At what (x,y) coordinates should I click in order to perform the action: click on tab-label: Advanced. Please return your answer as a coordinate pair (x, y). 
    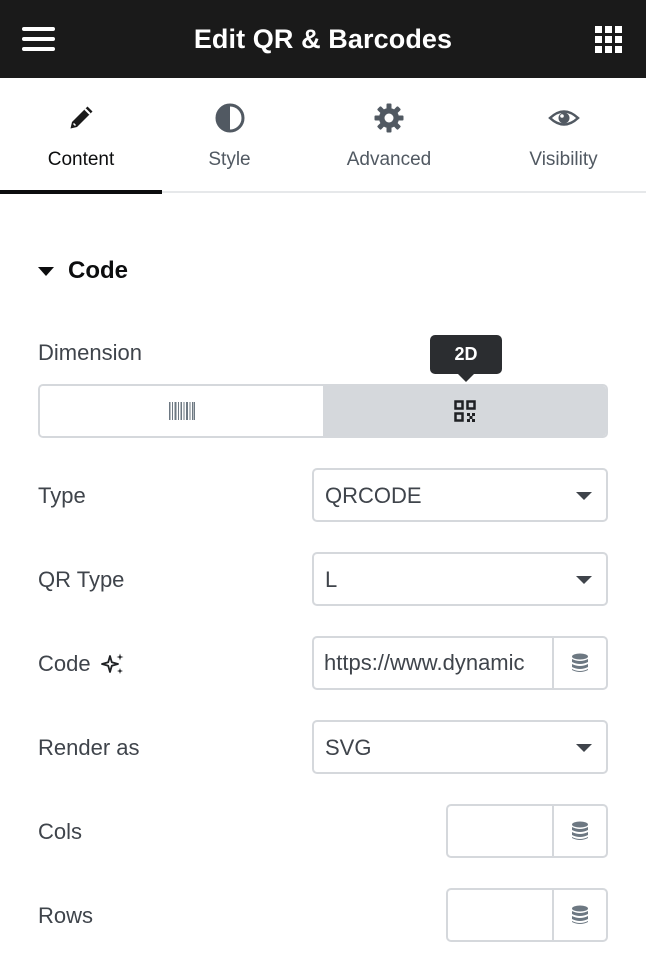
    Looking at the image, I should click on (389, 159).